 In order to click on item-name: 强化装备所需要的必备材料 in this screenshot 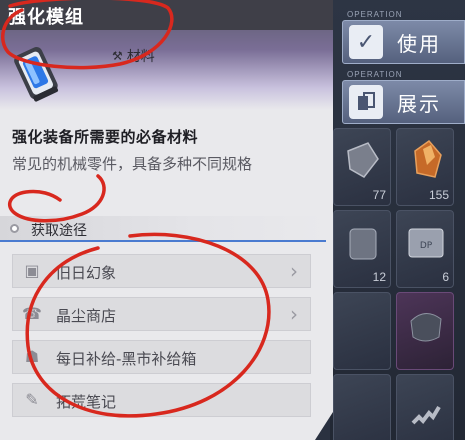, I will do `click(105, 137)`.